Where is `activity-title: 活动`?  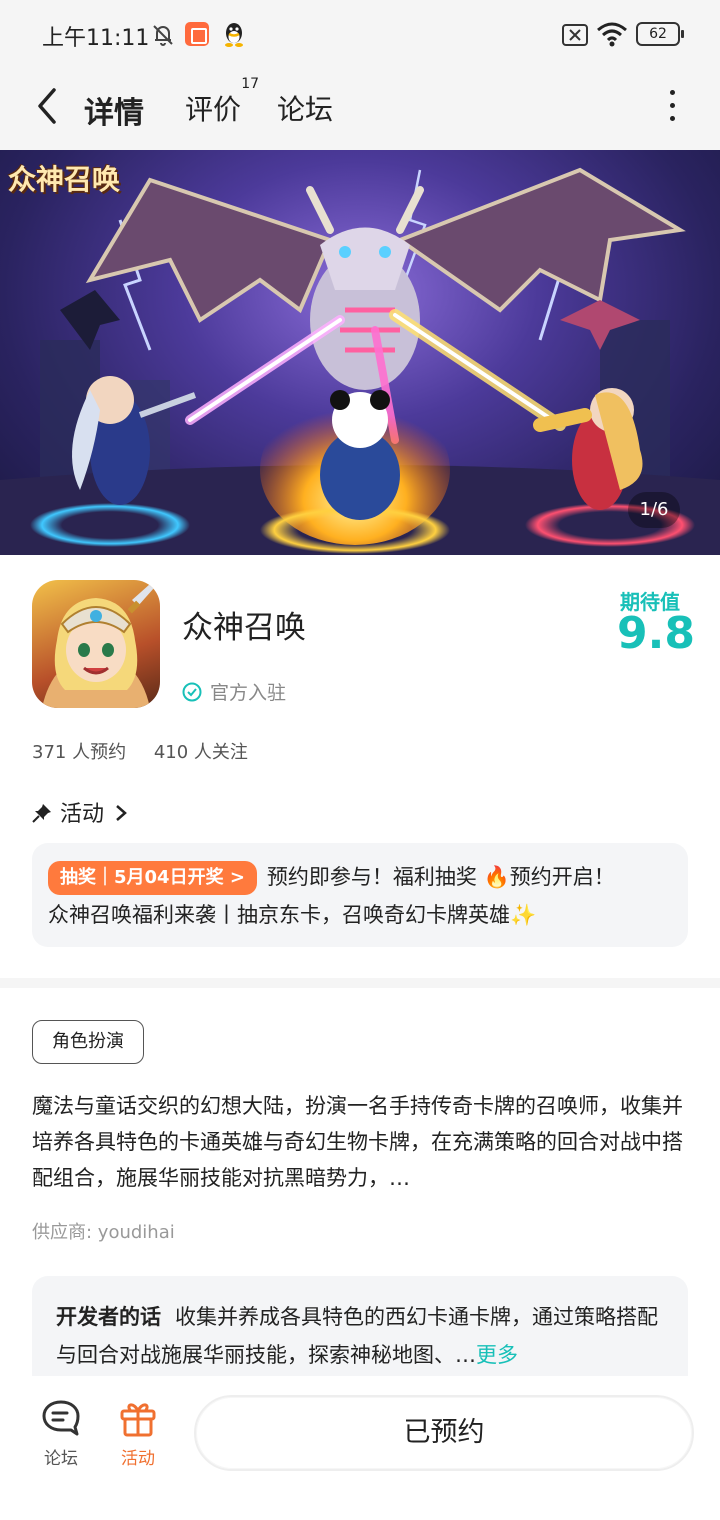
activity-title: 活动 is located at coordinates (82, 814).